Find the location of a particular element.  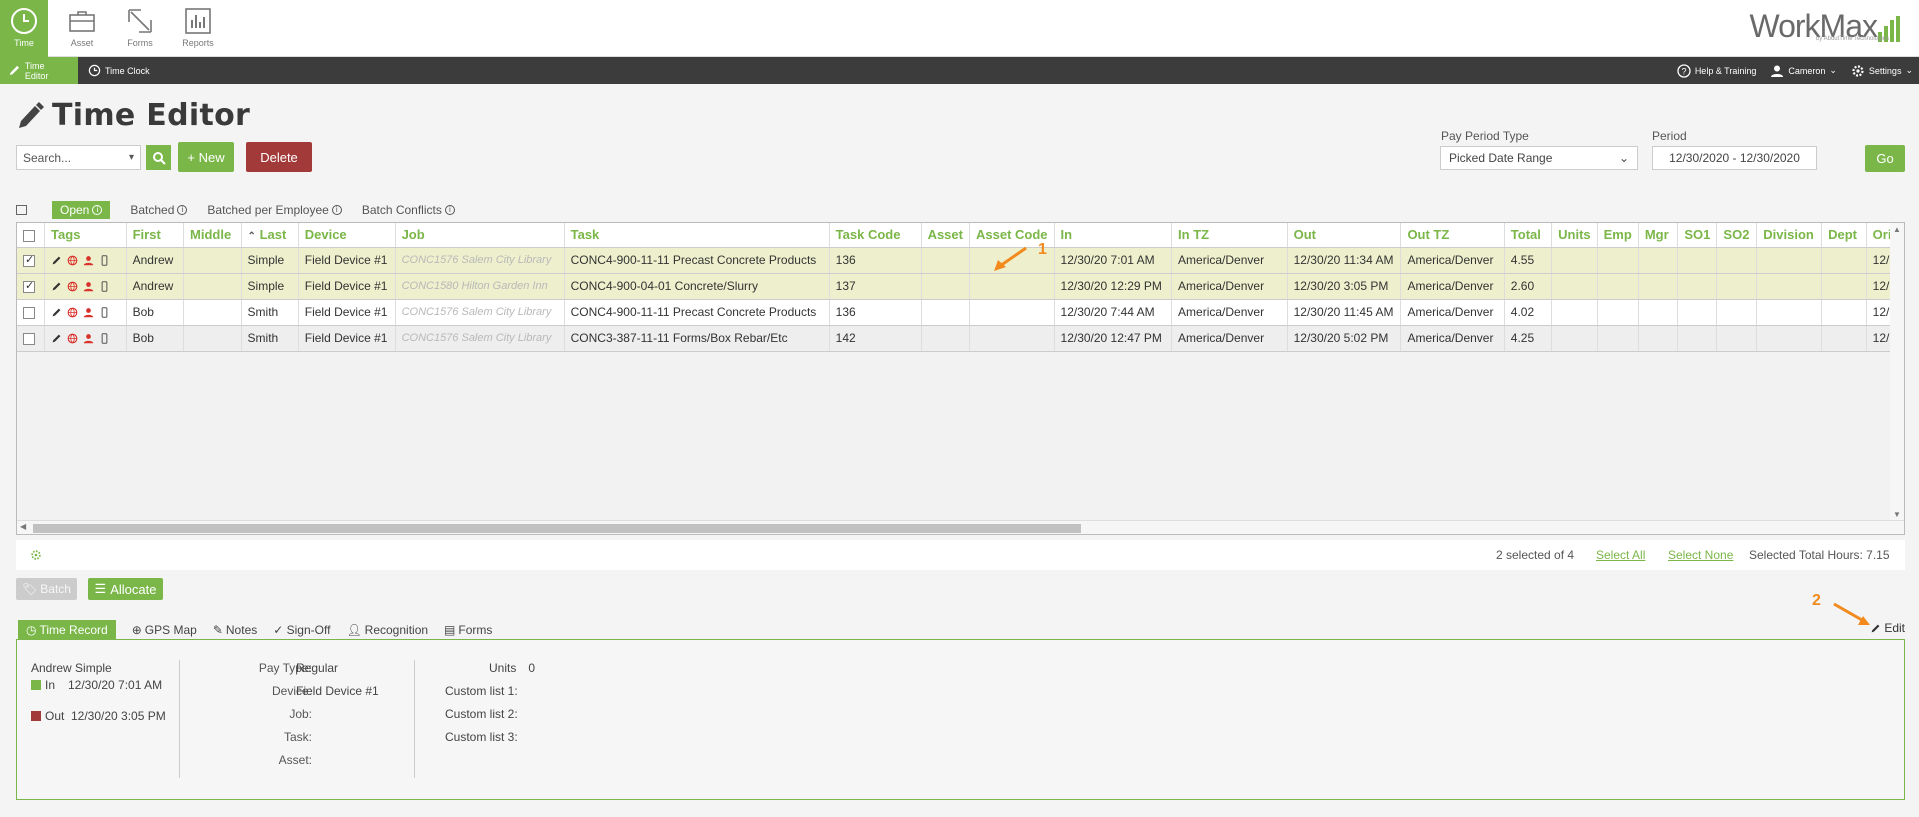

gear-icon is located at coordinates (36, 555).